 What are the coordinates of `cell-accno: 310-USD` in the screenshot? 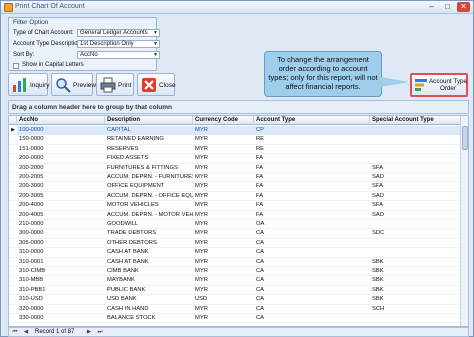 It's located at (61, 299).